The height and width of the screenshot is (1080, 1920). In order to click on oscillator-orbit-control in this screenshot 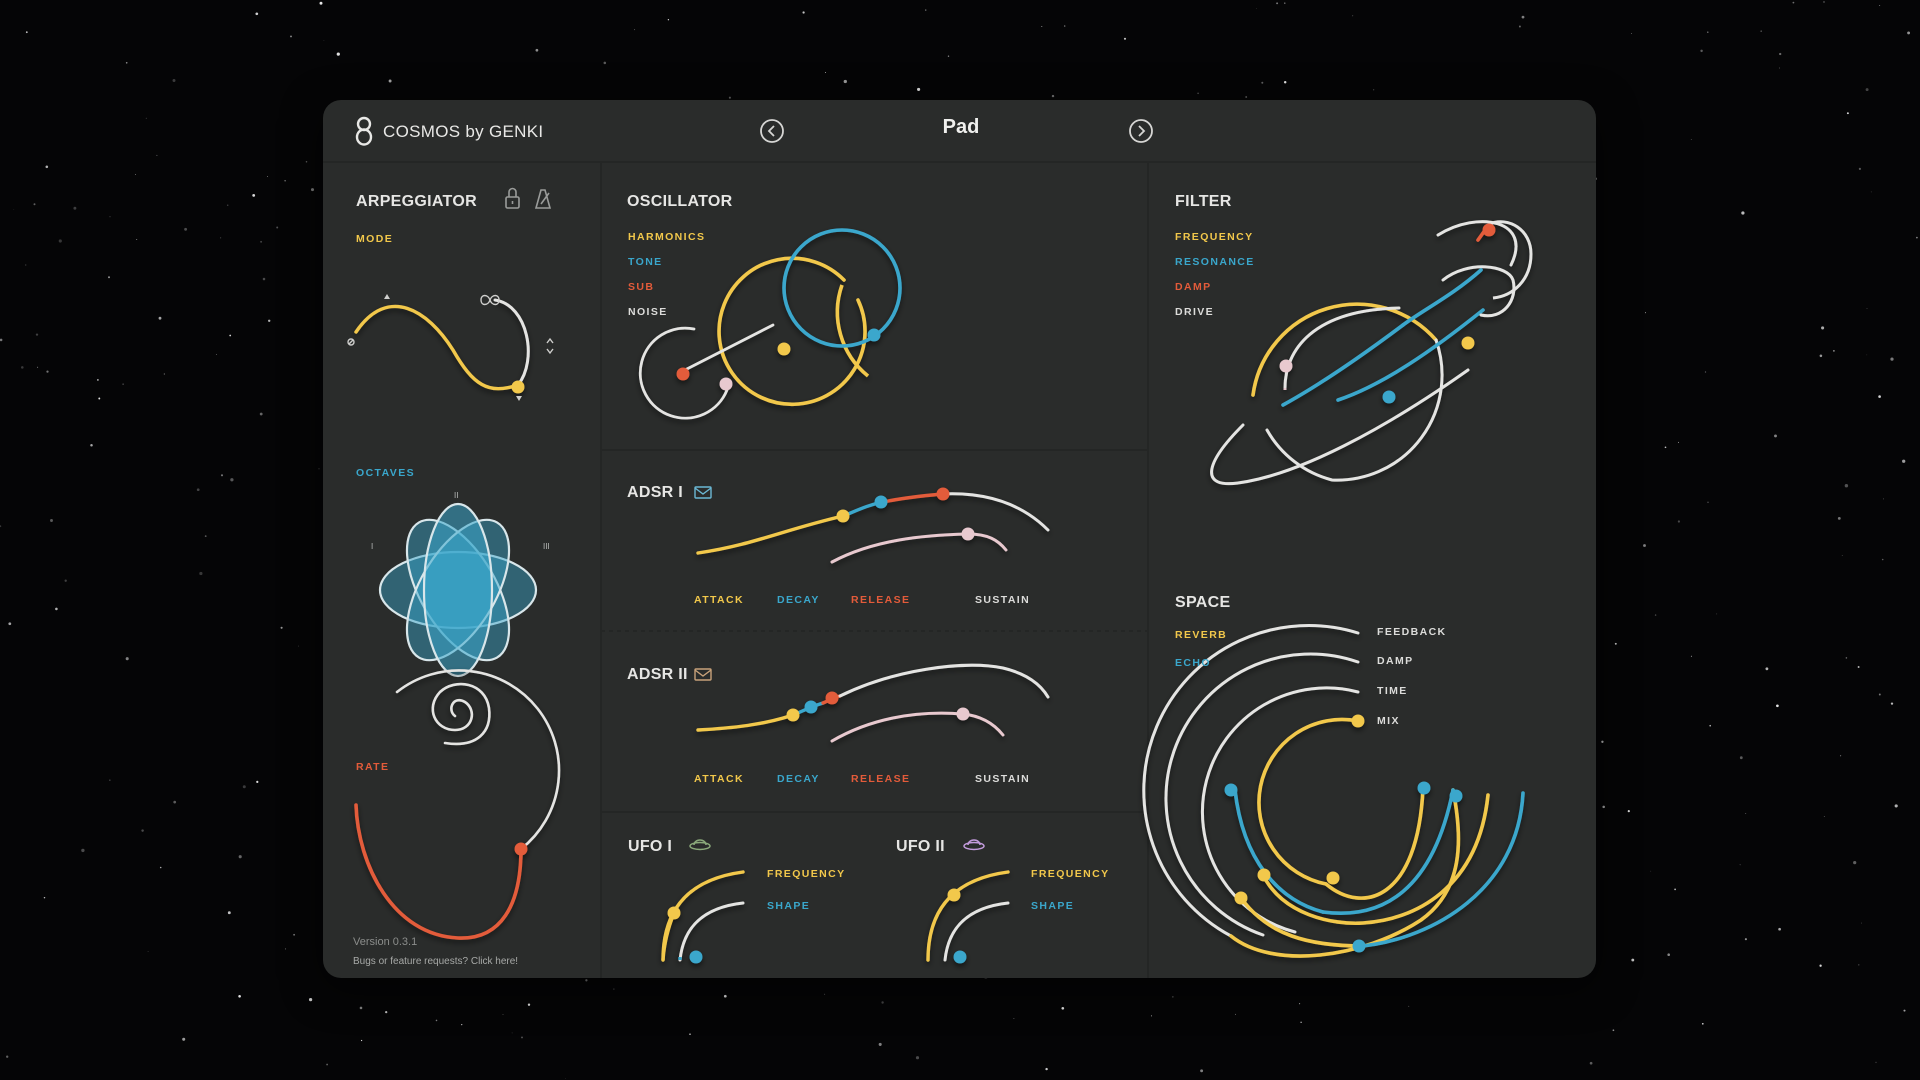, I will do `click(770, 324)`.